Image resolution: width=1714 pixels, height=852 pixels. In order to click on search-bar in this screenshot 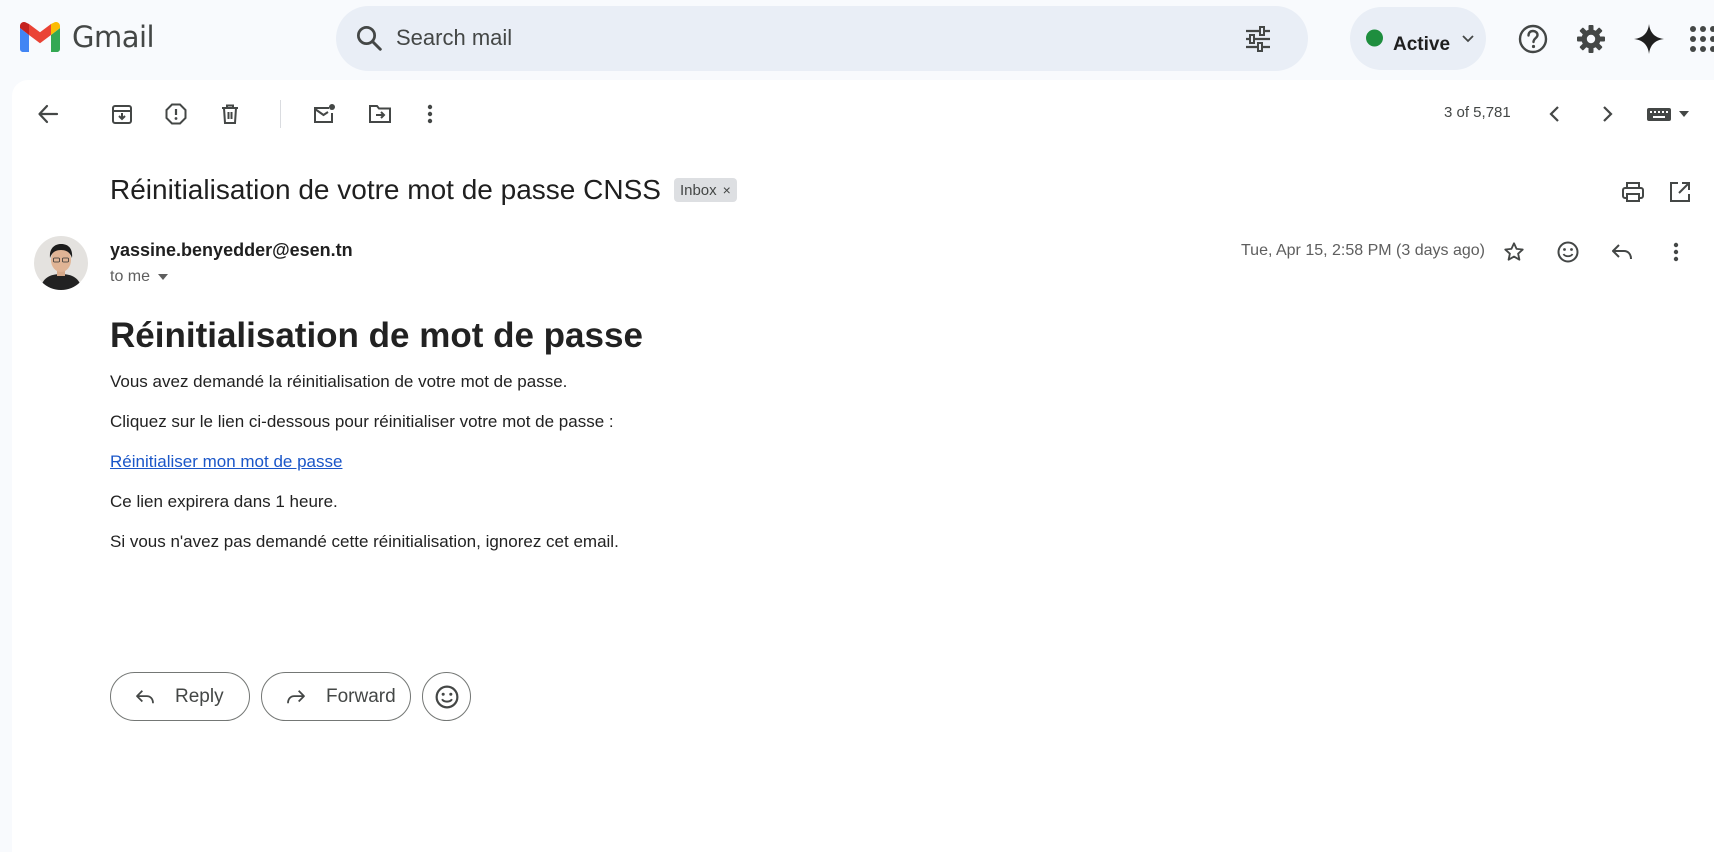, I will do `click(822, 38)`.